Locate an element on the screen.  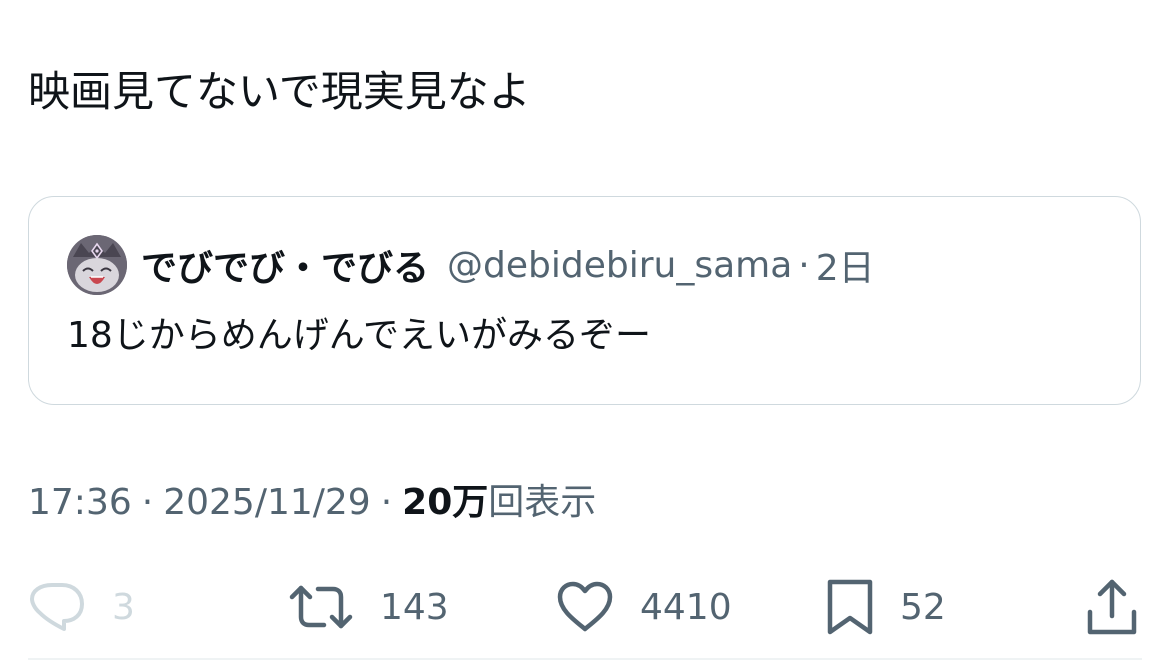
views-count: 20万 is located at coordinates (445, 502).